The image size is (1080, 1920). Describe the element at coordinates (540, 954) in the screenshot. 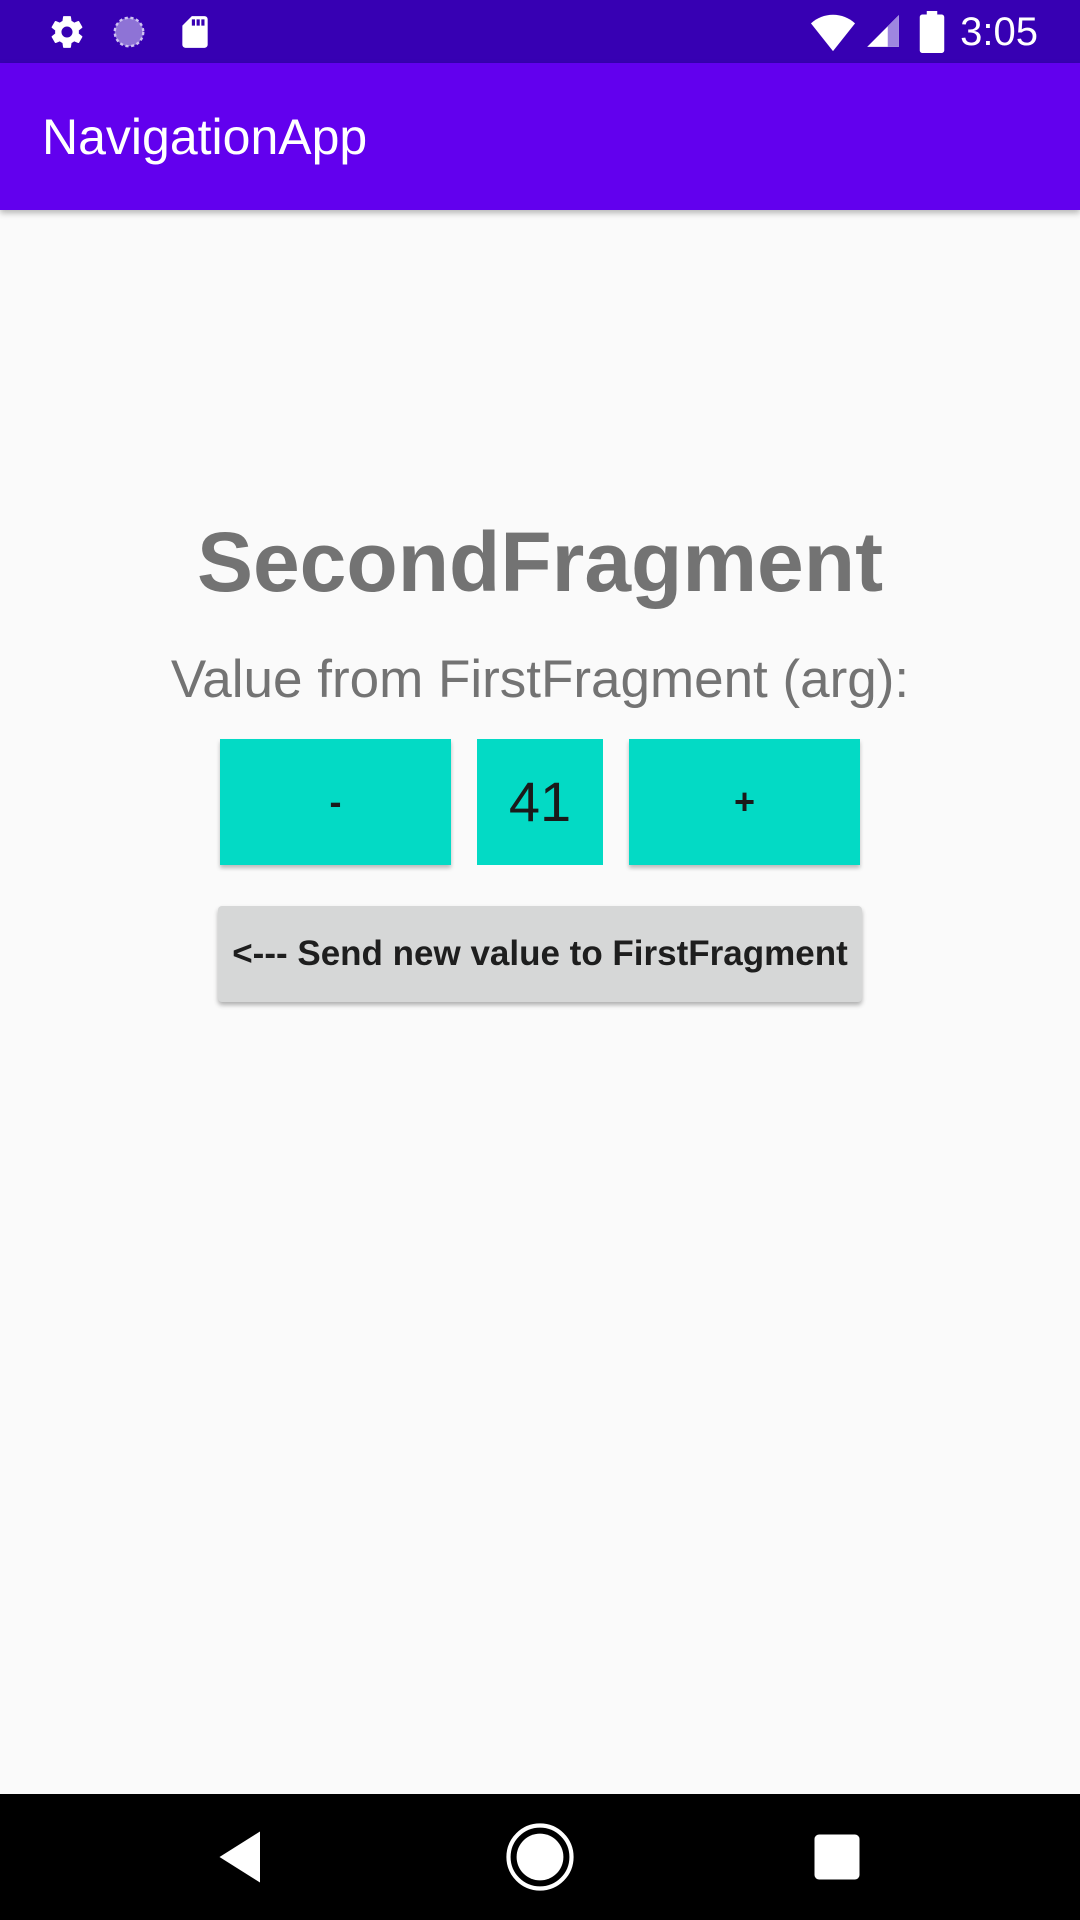

I see `send-to-first-fragment-button: <--- Send new value to FirstFragment` at that location.